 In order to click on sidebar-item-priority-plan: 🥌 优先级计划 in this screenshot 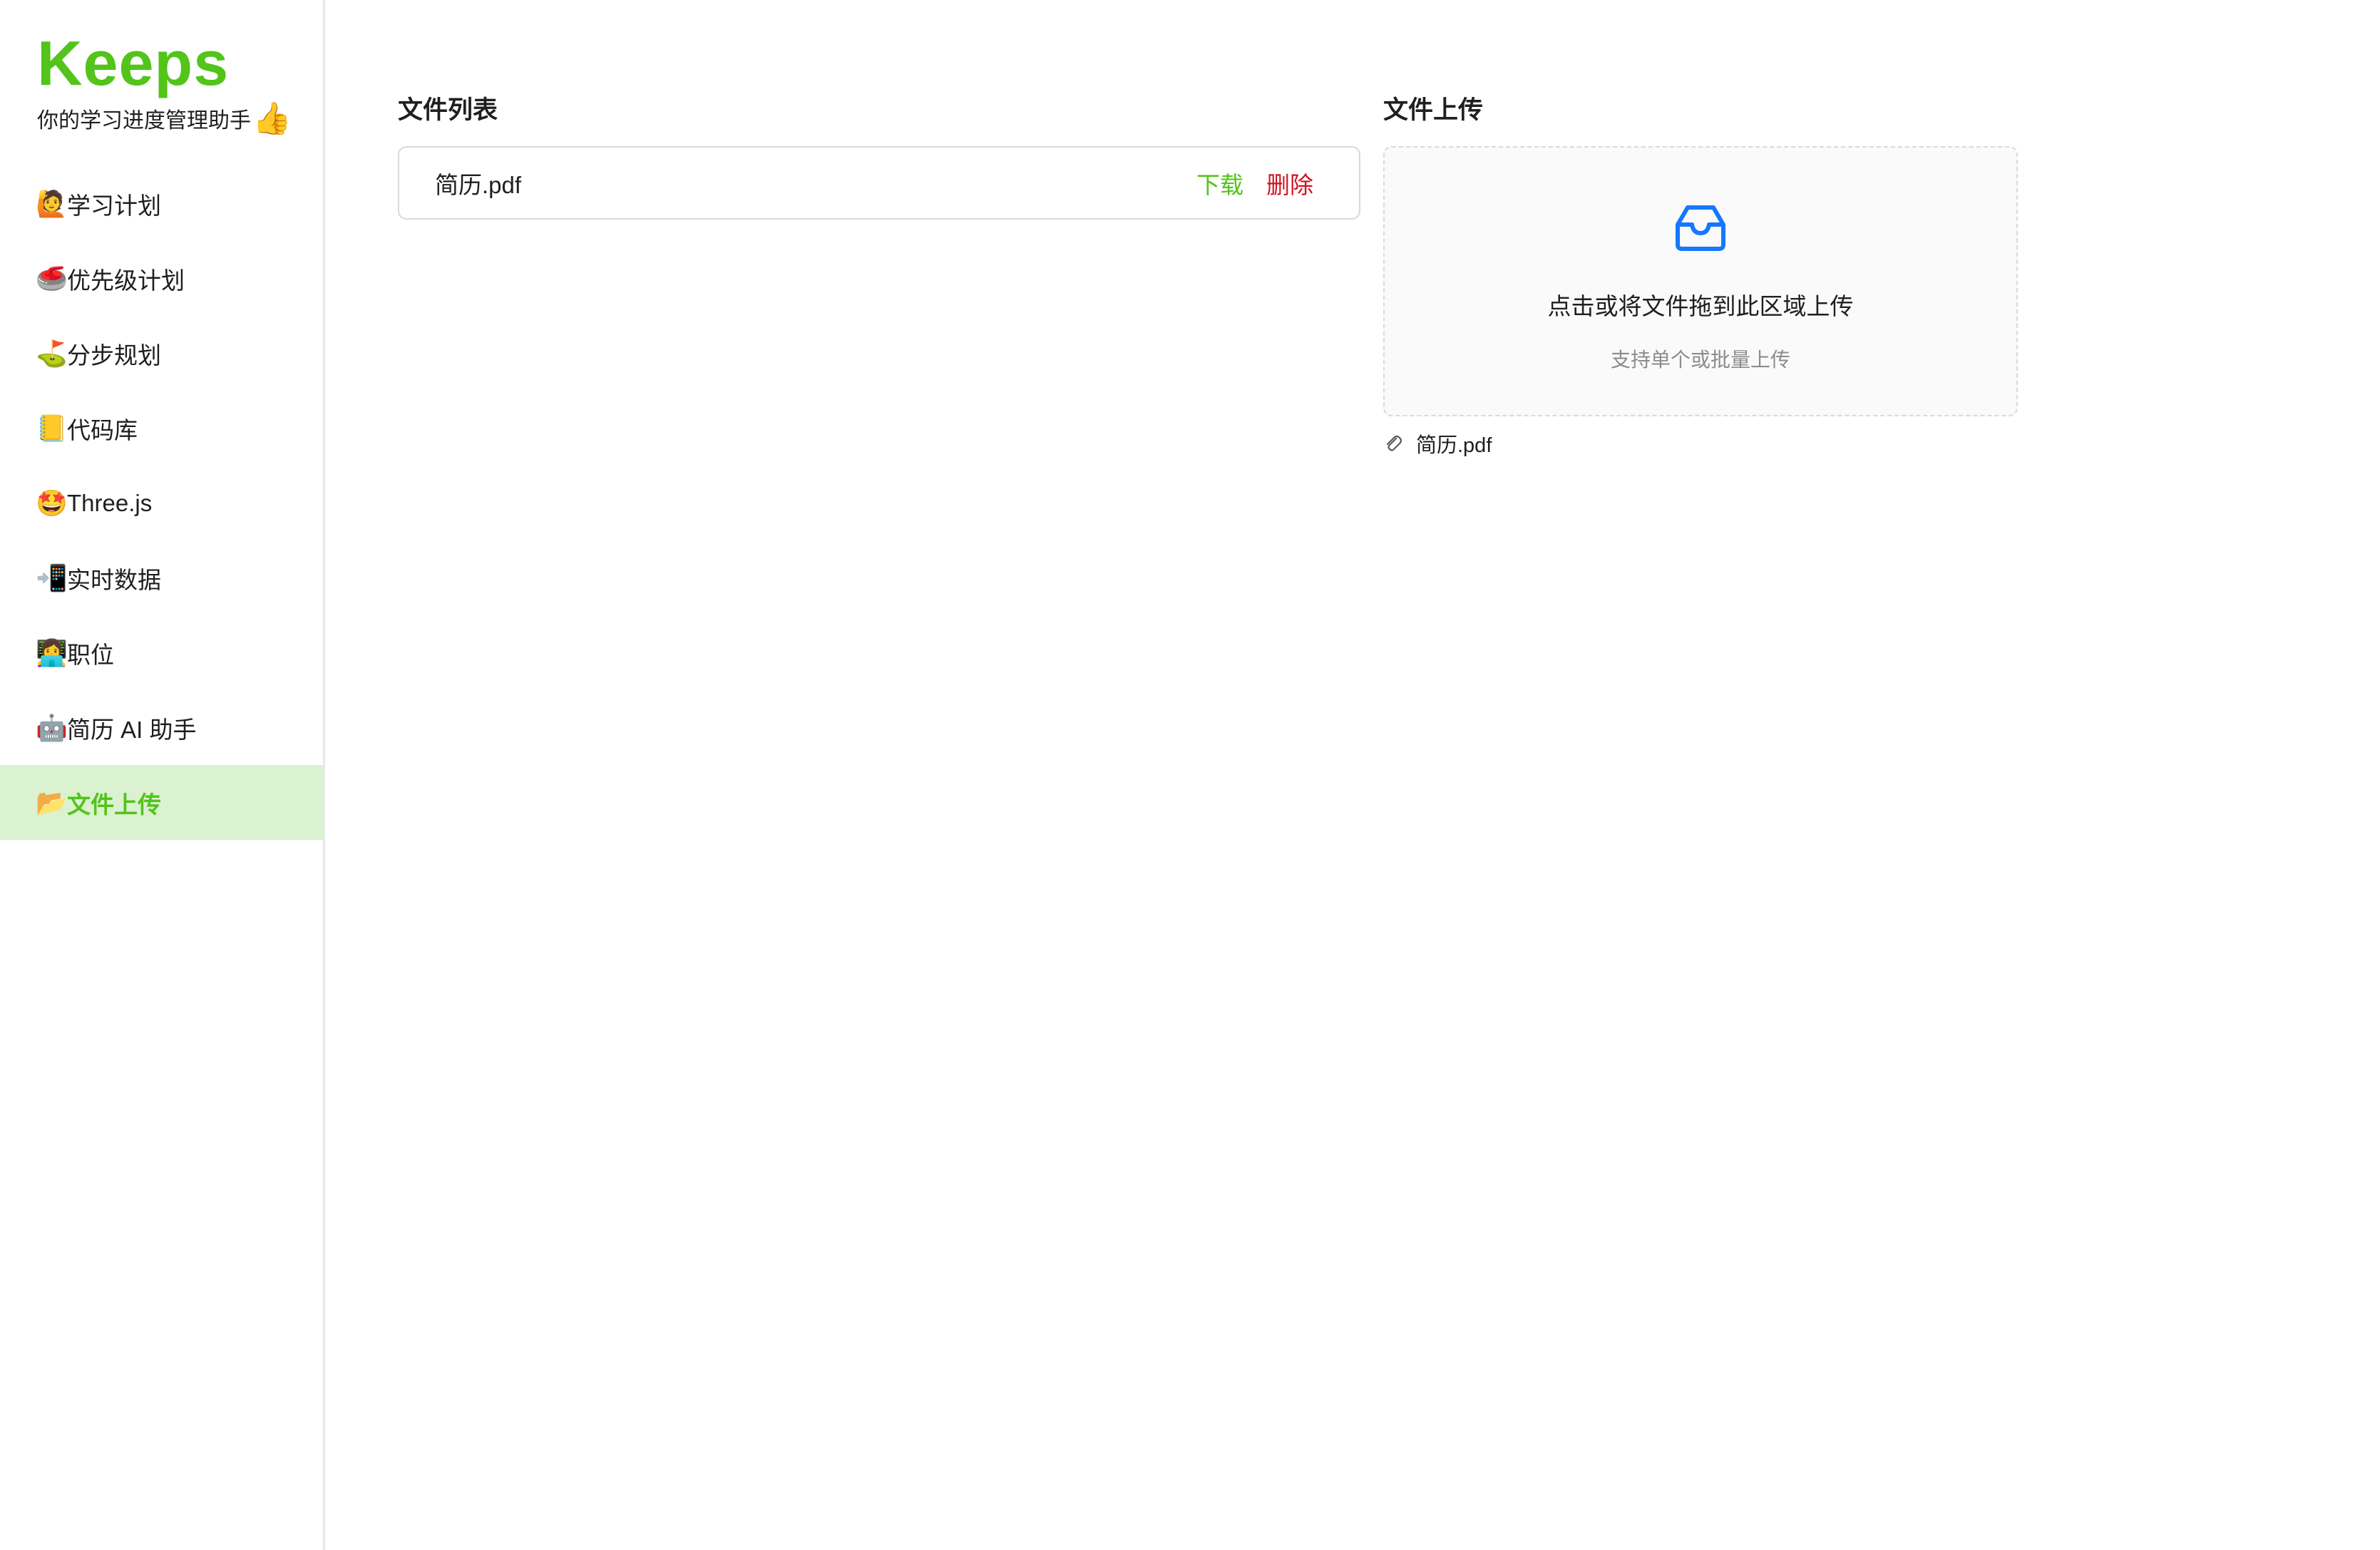, I will do `click(161, 278)`.